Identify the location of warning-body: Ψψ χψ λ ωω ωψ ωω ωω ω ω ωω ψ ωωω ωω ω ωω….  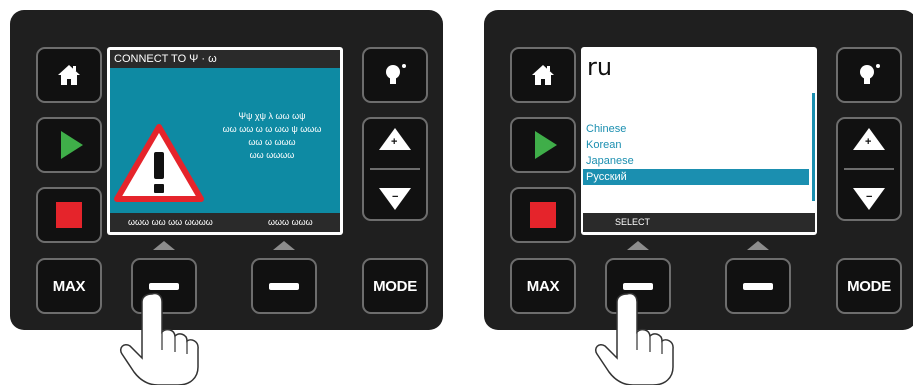
(225, 140).